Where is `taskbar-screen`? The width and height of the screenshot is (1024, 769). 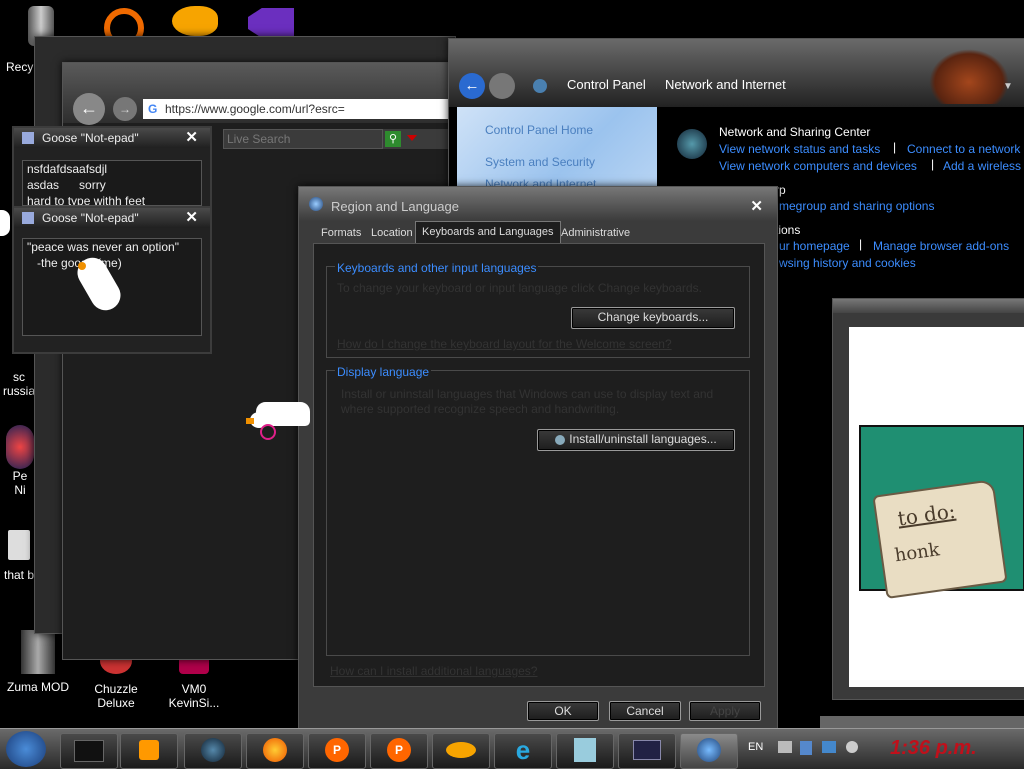 taskbar-screen is located at coordinates (647, 751).